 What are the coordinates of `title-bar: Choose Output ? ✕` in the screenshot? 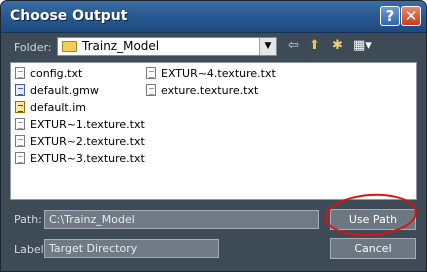 It's located at (213, 17).